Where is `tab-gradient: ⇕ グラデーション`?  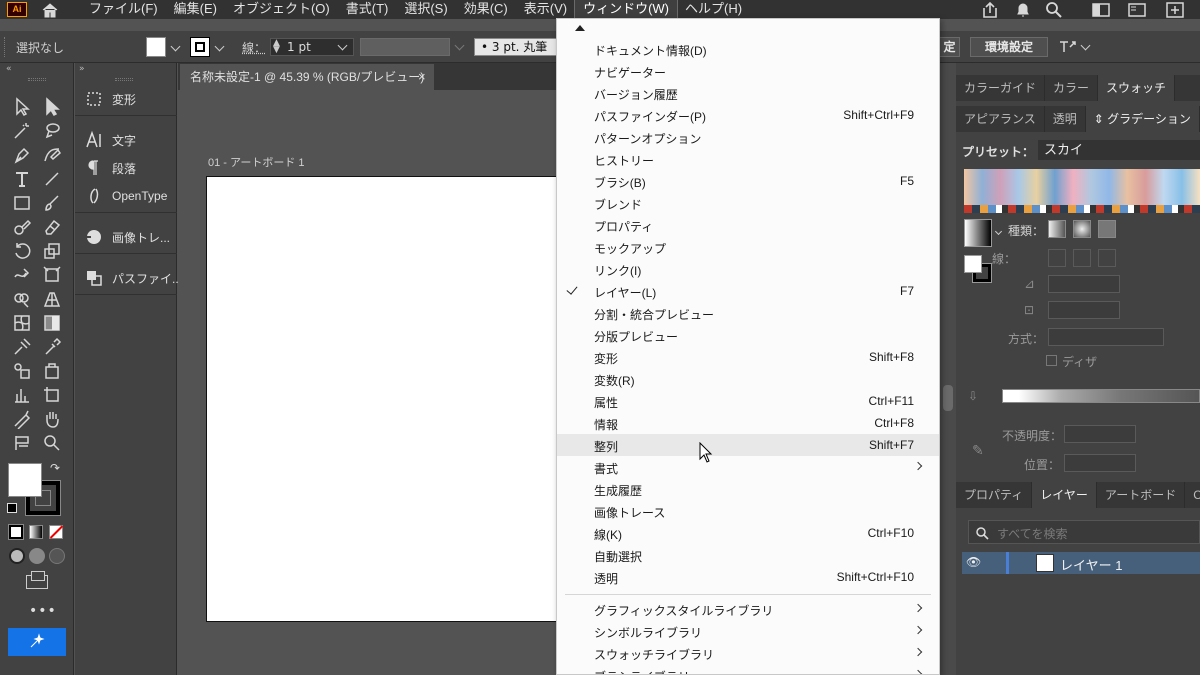 tab-gradient: ⇕ グラデーション is located at coordinates (1142, 119).